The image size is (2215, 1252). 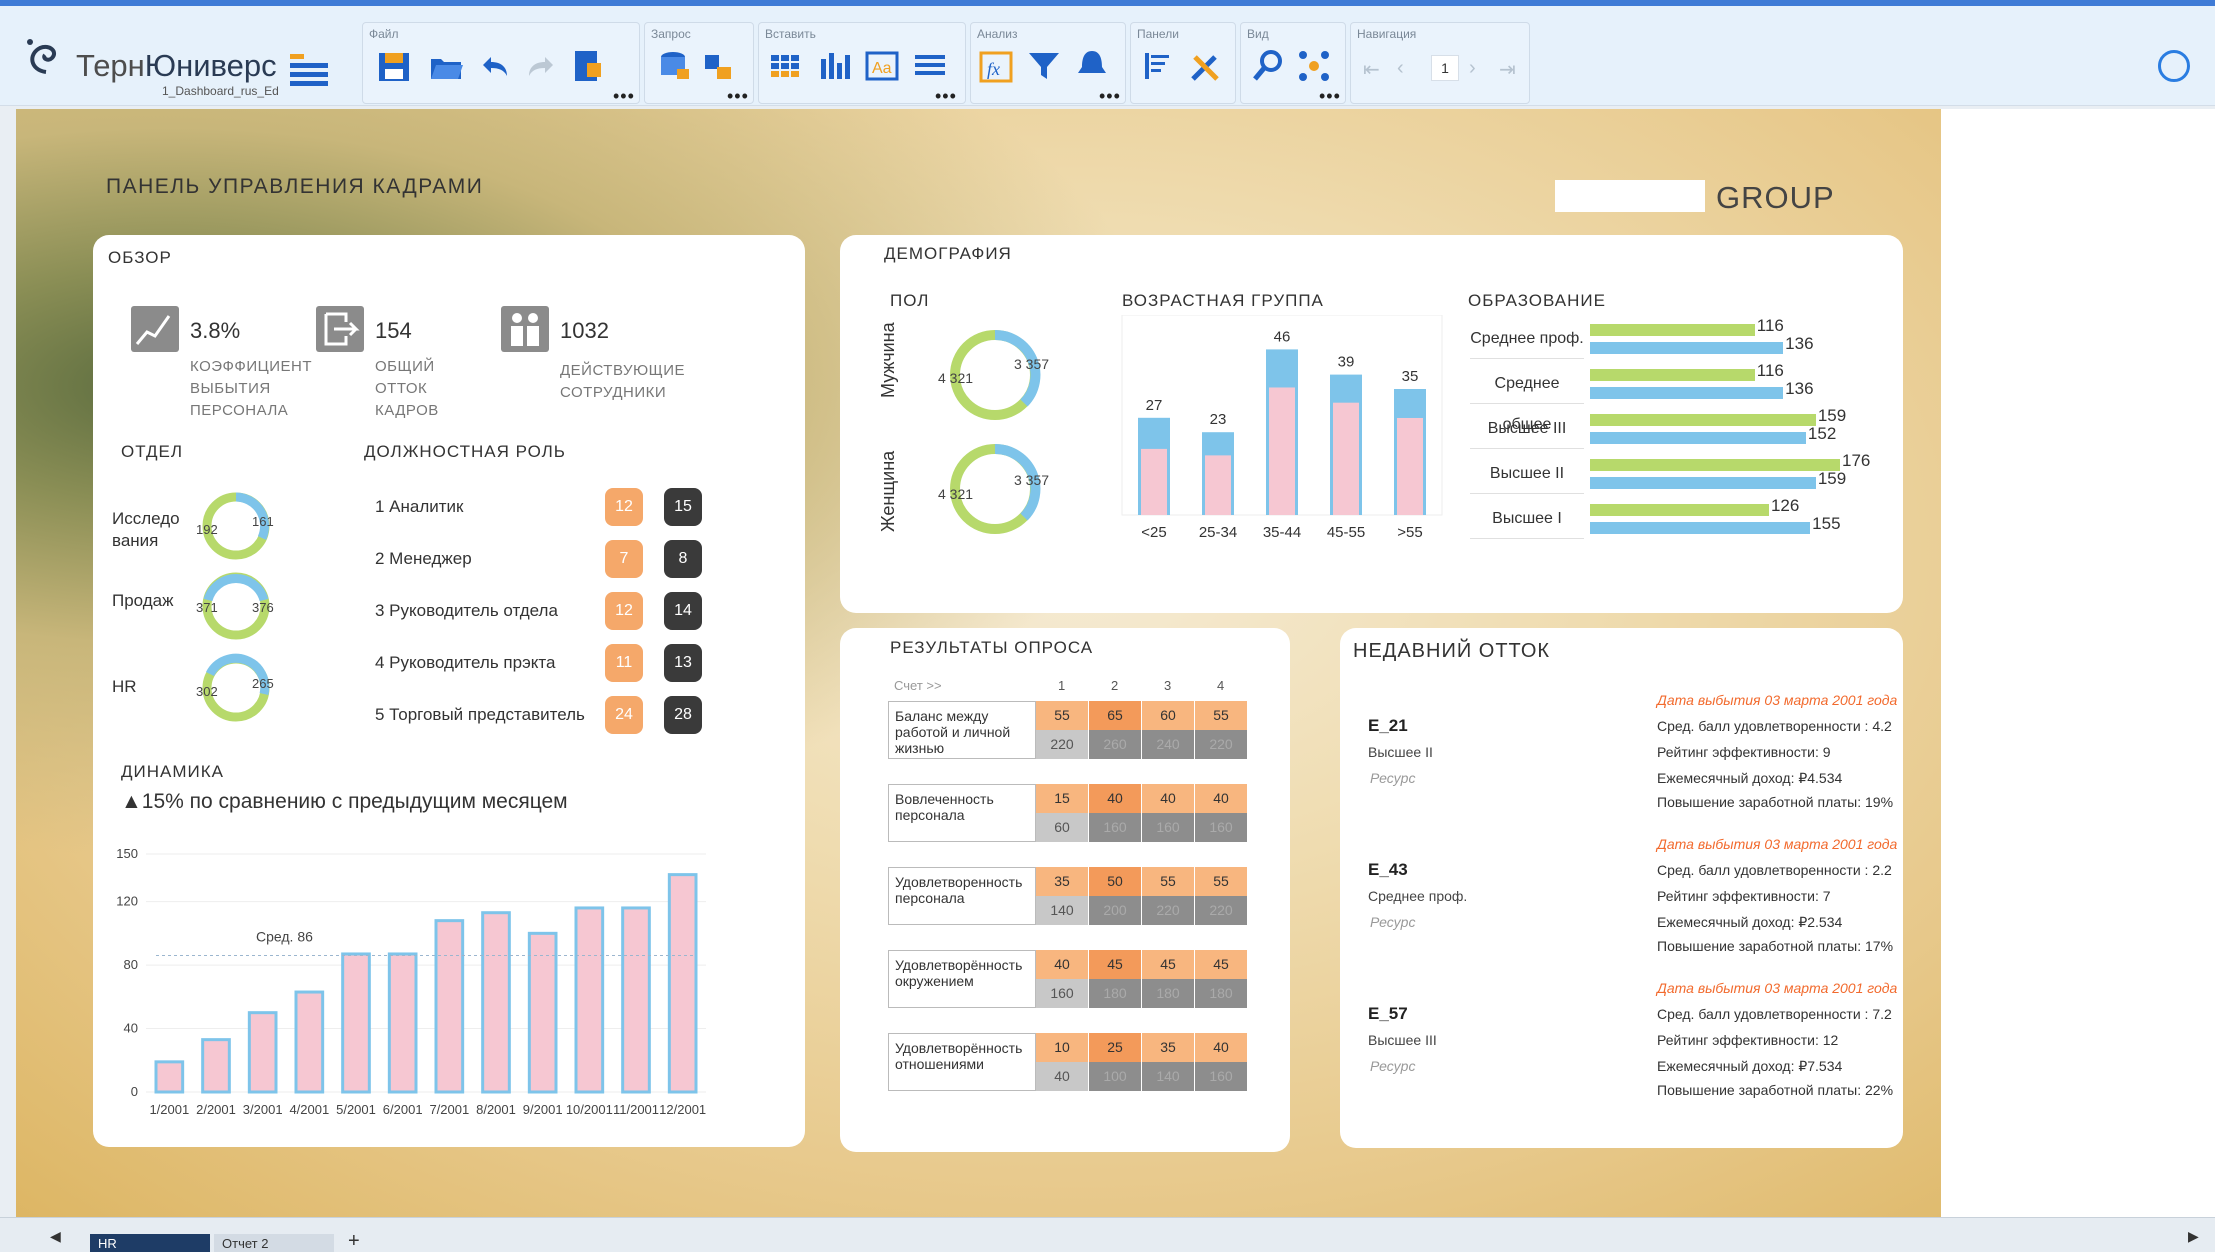 What do you see at coordinates (216, 1109) in the screenshot?
I see `x-tick-label: 2/2001` at bounding box center [216, 1109].